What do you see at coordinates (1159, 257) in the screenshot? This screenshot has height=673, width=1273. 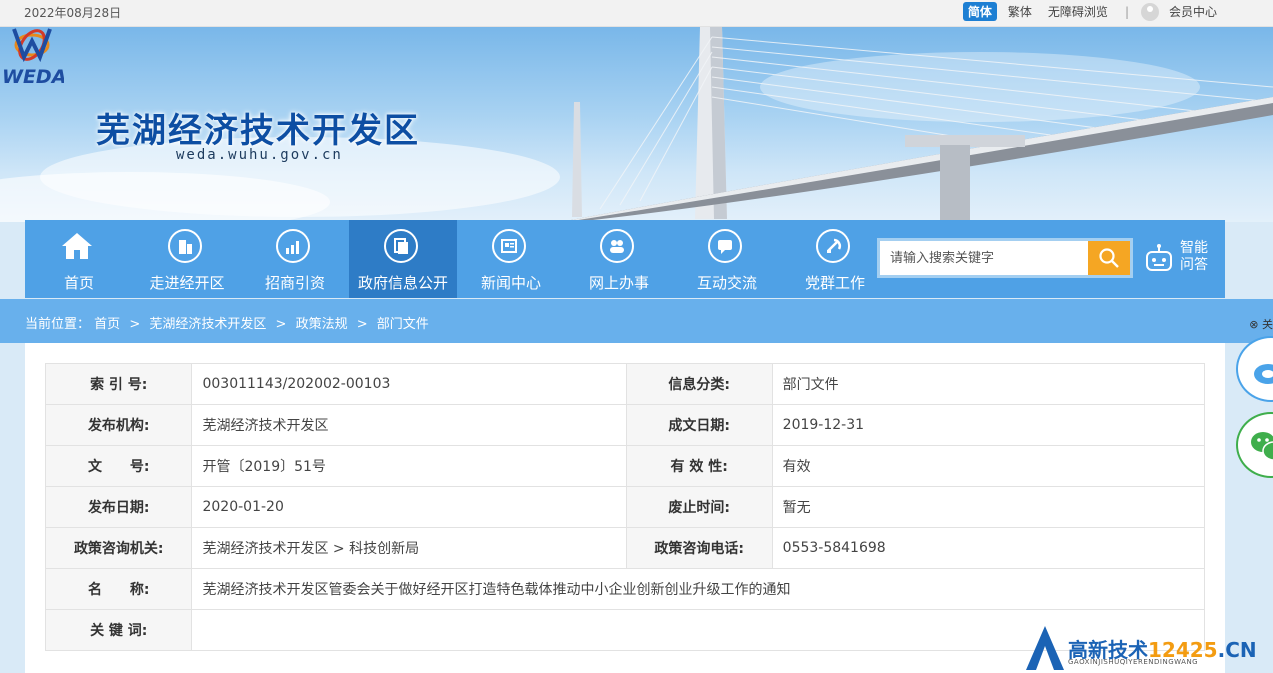 I see `robot-icon` at bounding box center [1159, 257].